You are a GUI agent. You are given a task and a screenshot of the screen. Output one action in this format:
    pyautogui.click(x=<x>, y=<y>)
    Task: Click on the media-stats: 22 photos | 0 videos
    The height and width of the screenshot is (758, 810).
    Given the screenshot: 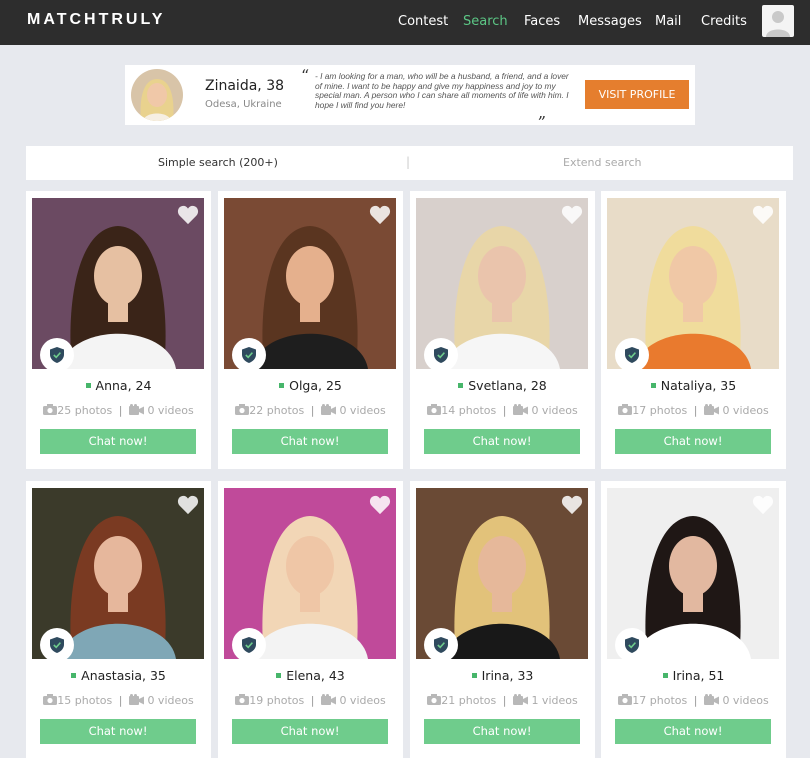 What is the action you would take?
    pyautogui.click(x=310, y=410)
    